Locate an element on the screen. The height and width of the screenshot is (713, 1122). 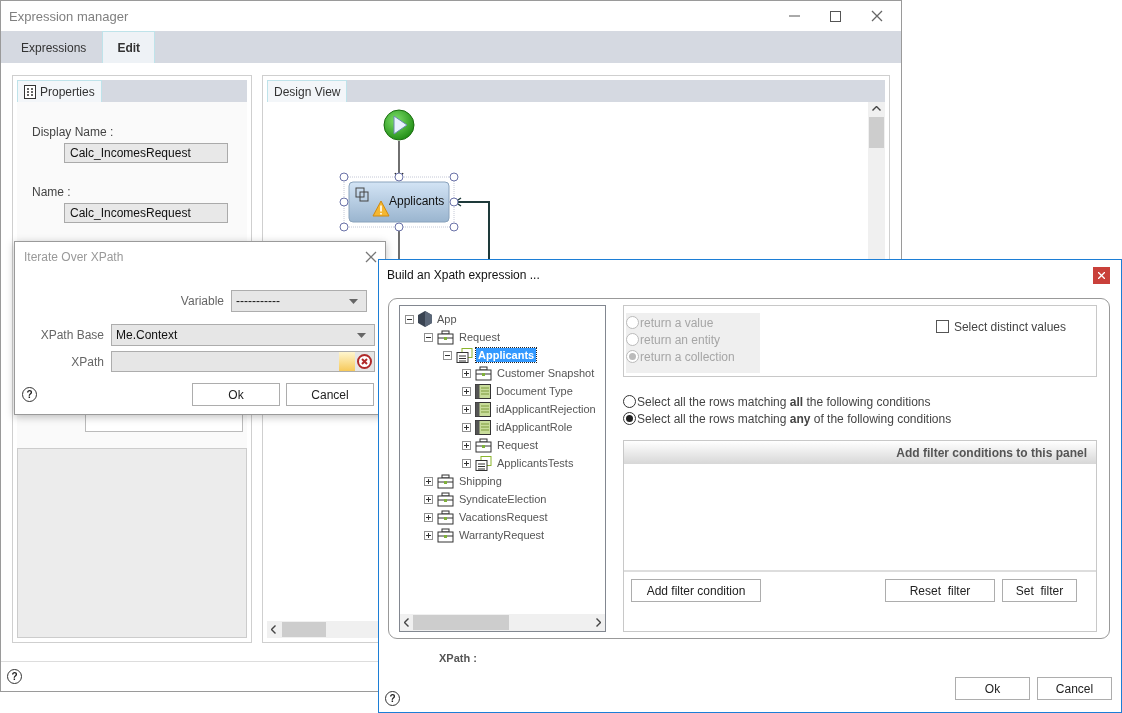
tree-item: VacationsRequest is located at coordinates (503, 517).